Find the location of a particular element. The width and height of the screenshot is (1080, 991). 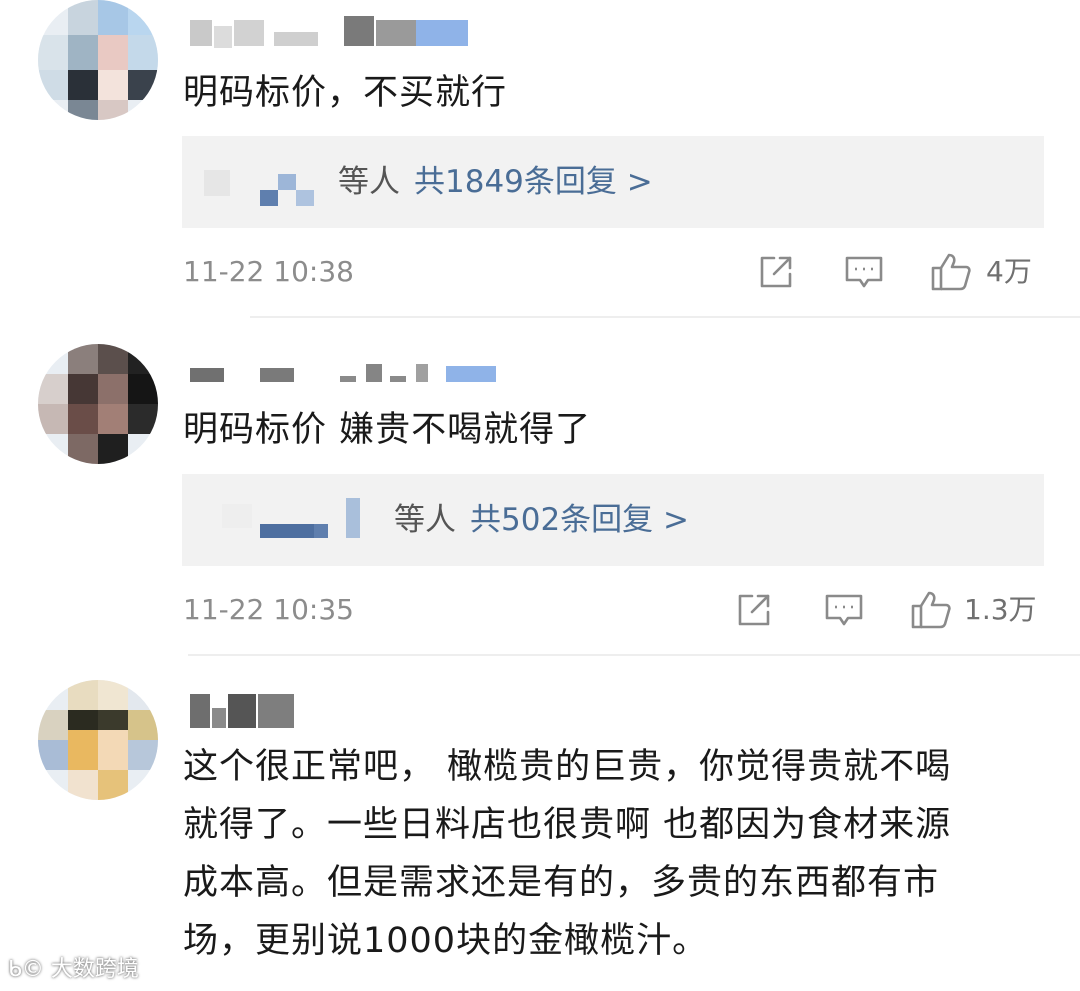

reply-count-link: 共502条回复 > is located at coordinates (579, 520).